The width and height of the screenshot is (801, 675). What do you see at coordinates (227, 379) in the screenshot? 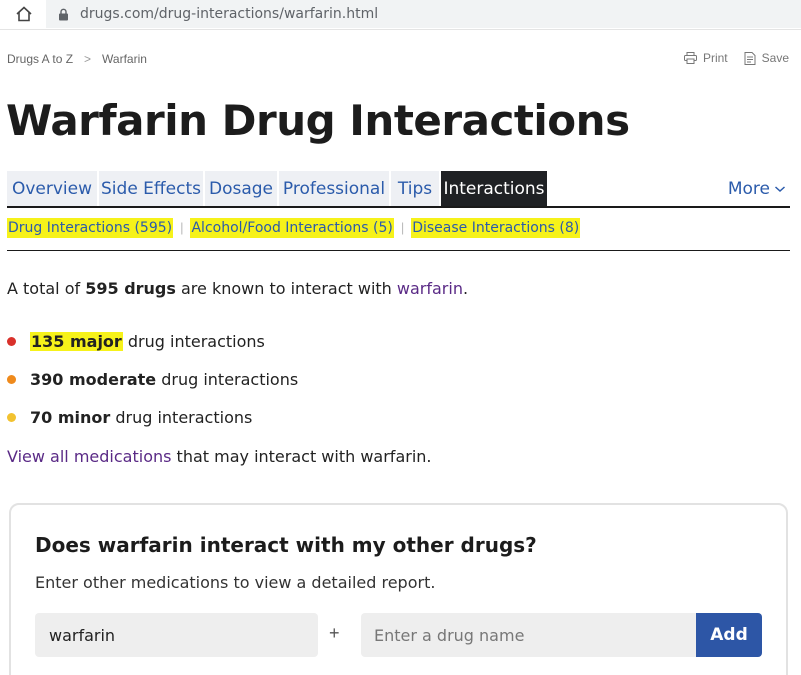
I see `moderate-label: drug interactions` at bounding box center [227, 379].